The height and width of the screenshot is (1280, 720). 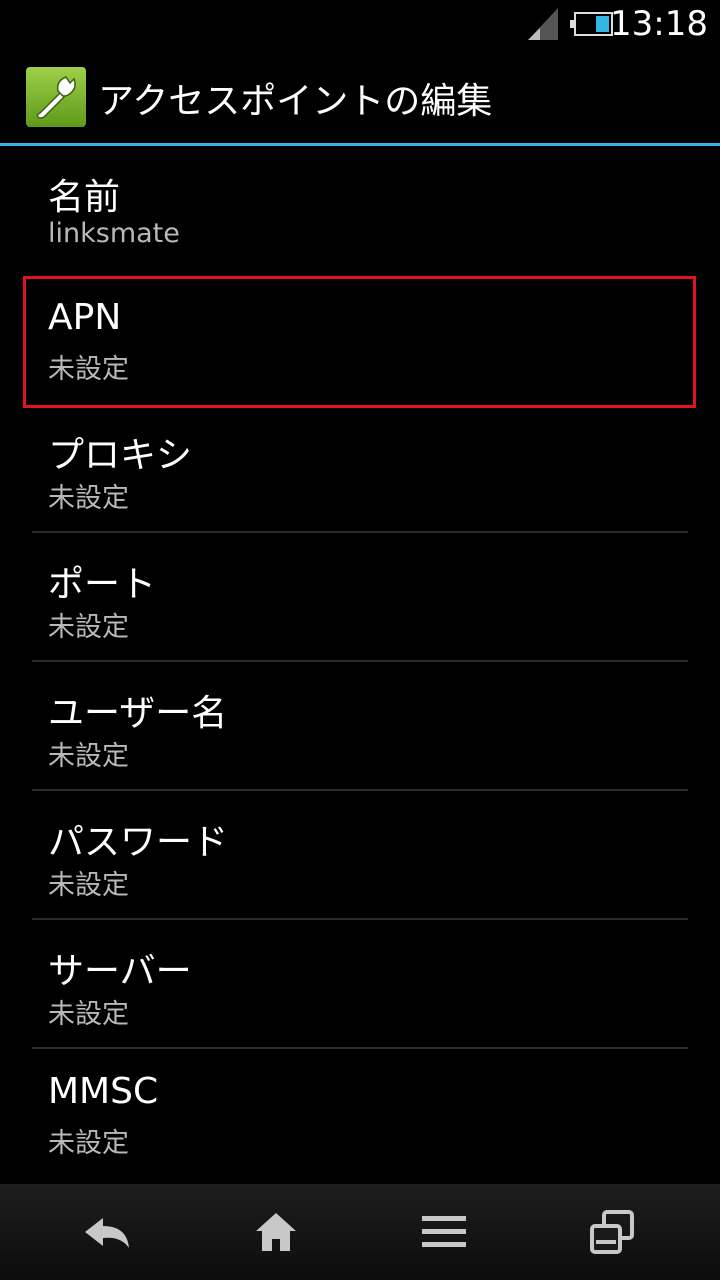 What do you see at coordinates (360, 984) in the screenshot?
I see `setting-server: サーバー 未設定` at bounding box center [360, 984].